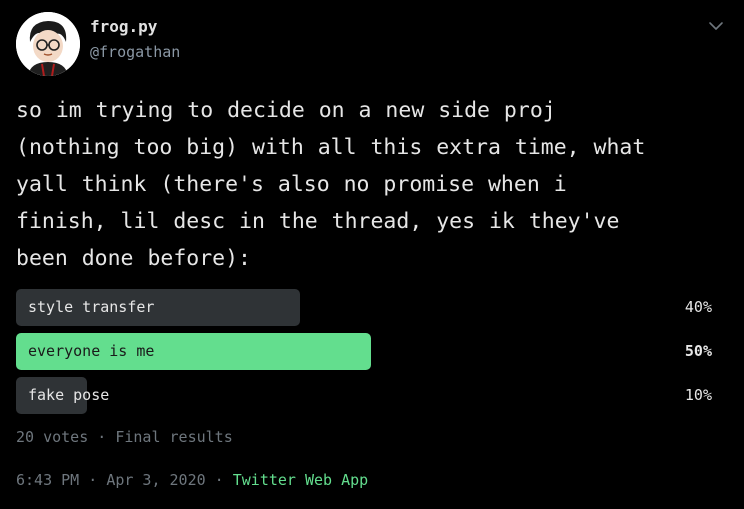  What do you see at coordinates (716, 26) in the screenshot?
I see `chevron-down-icon` at bounding box center [716, 26].